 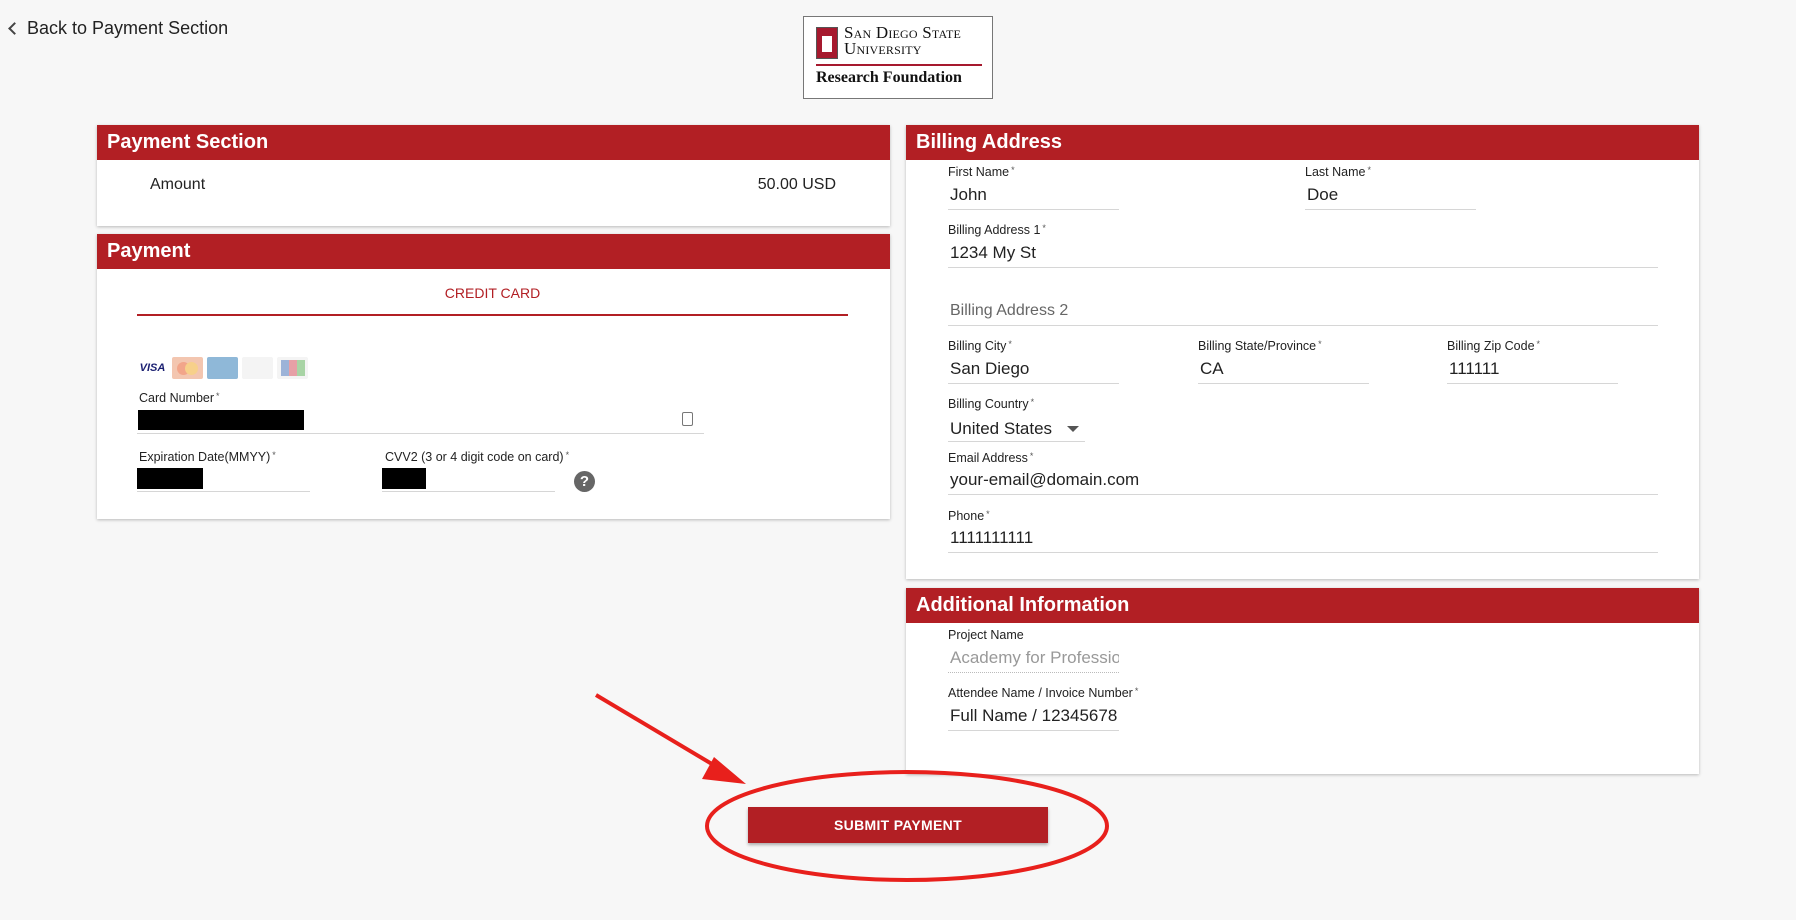 I want to click on mastercard-icon, so click(x=187, y=368).